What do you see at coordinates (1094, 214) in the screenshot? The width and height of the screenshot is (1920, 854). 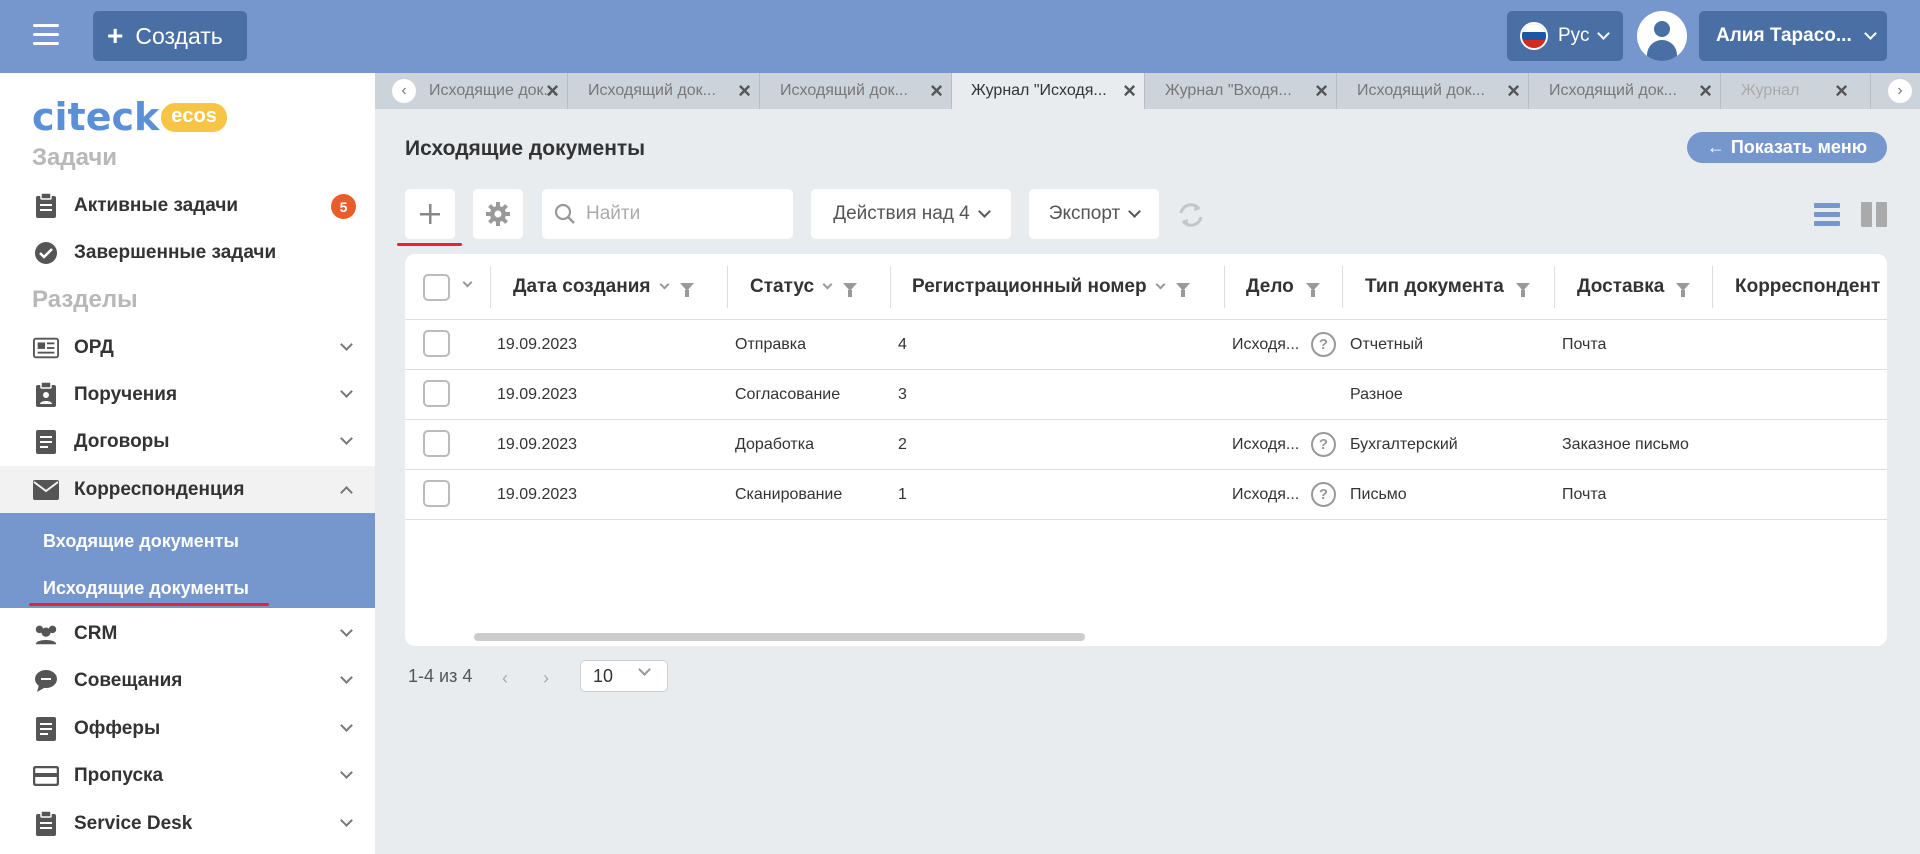 I see `export-dropdown: Экспорт` at bounding box center [1094, 214].